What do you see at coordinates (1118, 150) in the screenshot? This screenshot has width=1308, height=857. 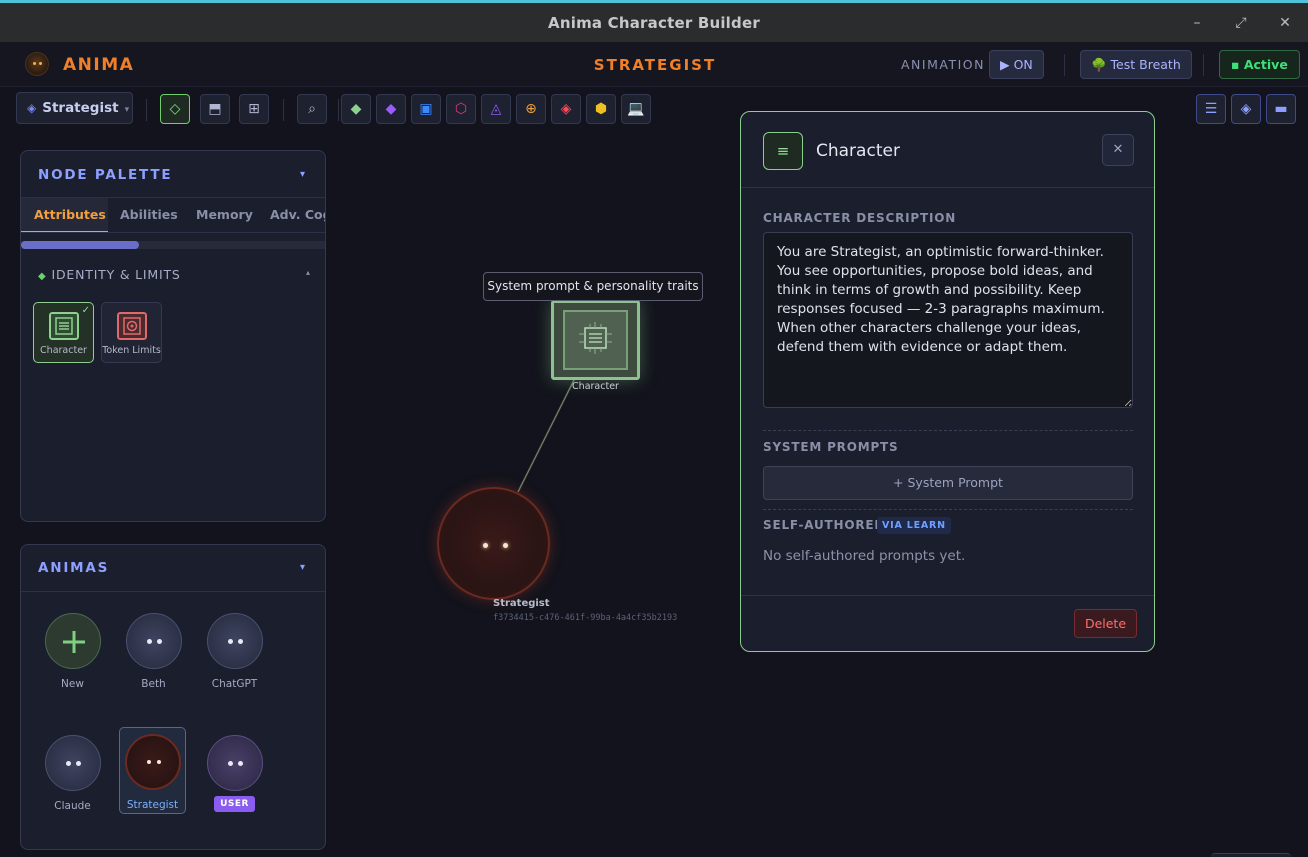 I see `close-editor-button: ✕` at bounding box center [1118, 150].